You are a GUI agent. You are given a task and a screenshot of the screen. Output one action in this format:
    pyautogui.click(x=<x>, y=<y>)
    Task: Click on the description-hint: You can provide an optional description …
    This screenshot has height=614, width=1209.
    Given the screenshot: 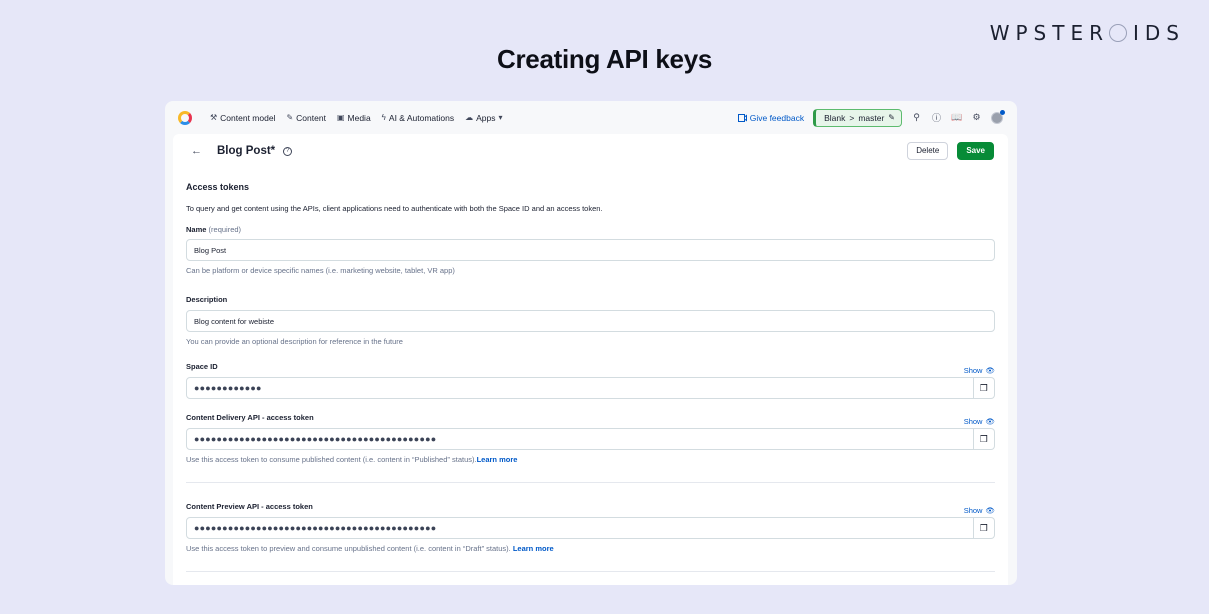 What is the action you would take?
    pyautogui.click(x=294, y=341)
    